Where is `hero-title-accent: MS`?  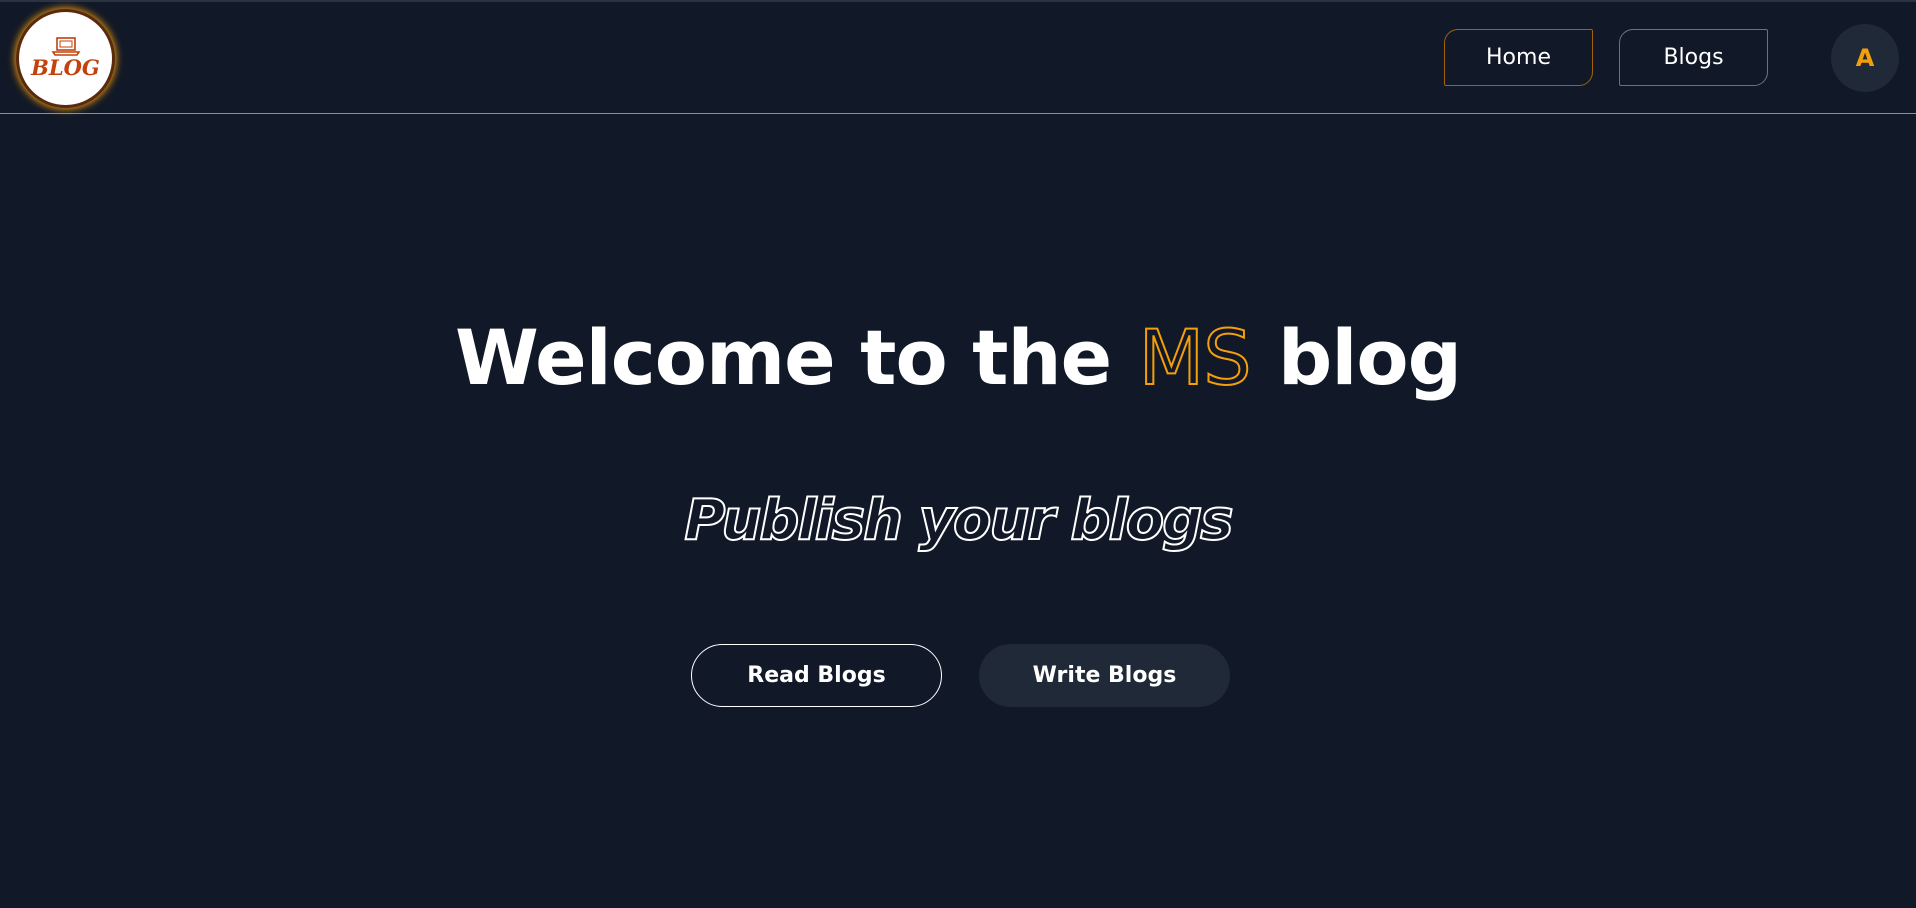
hero-title-accent: MS is located at coordinates (1195, 357).